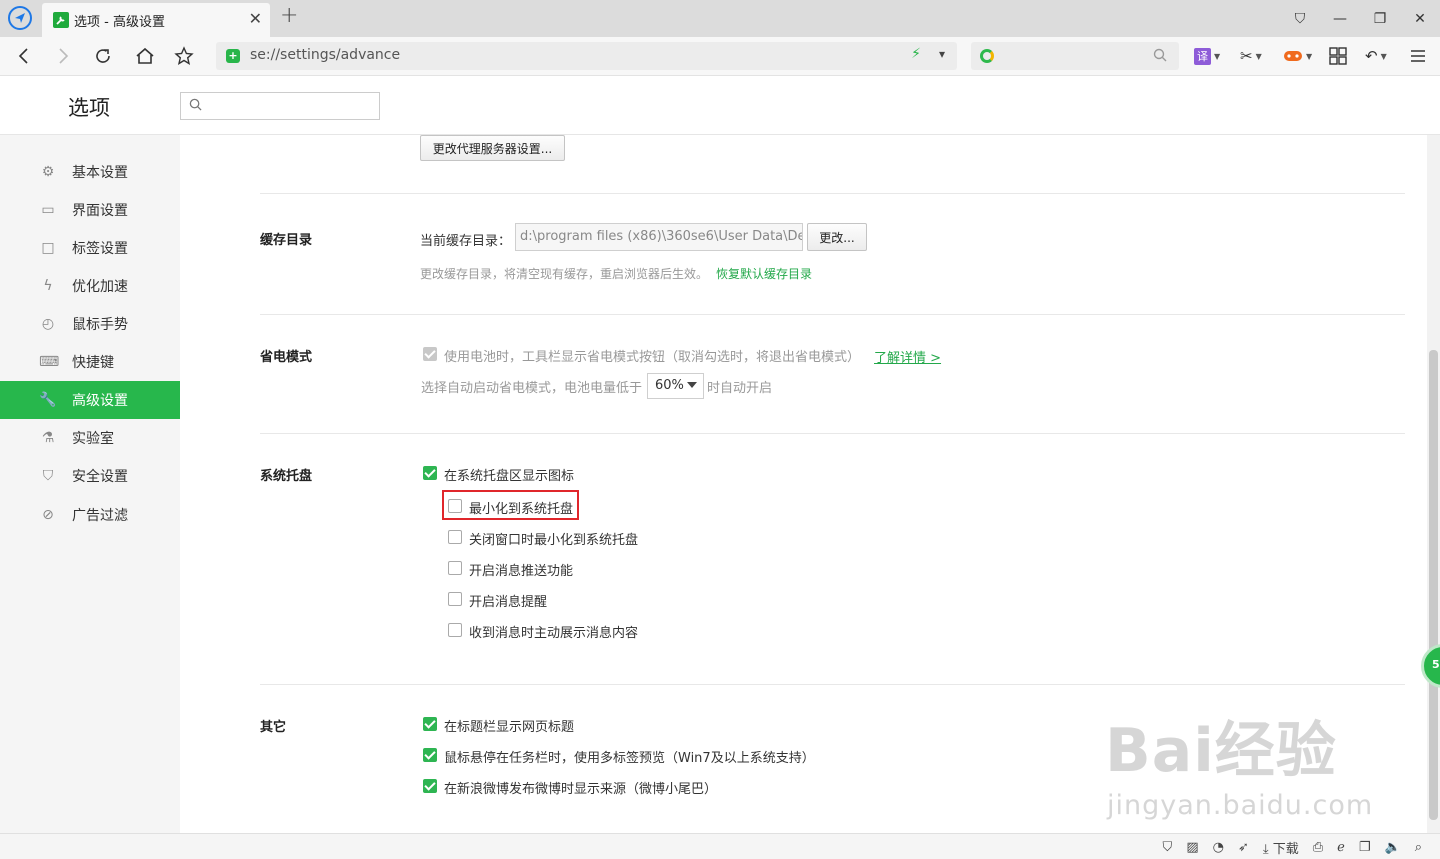 The image size is (1440, 859). I want to click on security-shield-icon: ⛉, so click(1168, 847).